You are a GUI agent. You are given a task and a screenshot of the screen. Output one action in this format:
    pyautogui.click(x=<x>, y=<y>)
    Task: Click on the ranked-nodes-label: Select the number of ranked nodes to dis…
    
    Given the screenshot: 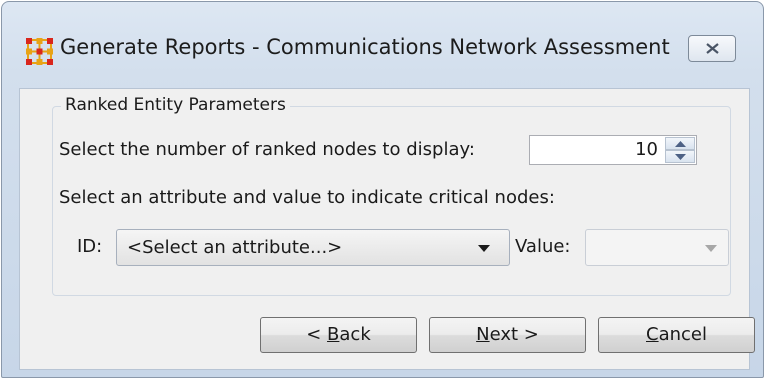 What is the action you would take?
    pyautogui.click(x=267, y=149)
    